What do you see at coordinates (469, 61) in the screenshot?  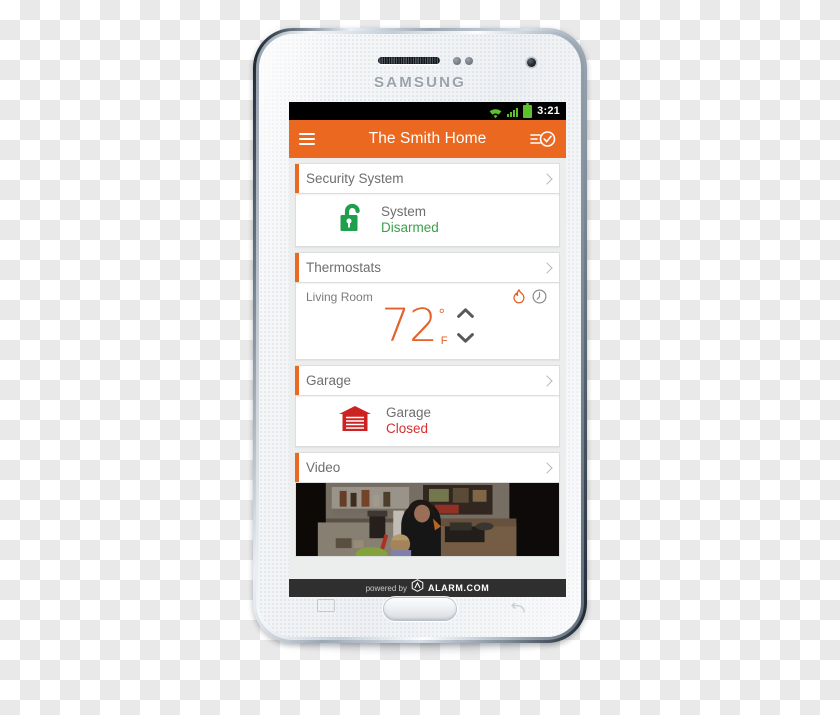 I see `light-sensor-icon` at bounding box center [469, 61].